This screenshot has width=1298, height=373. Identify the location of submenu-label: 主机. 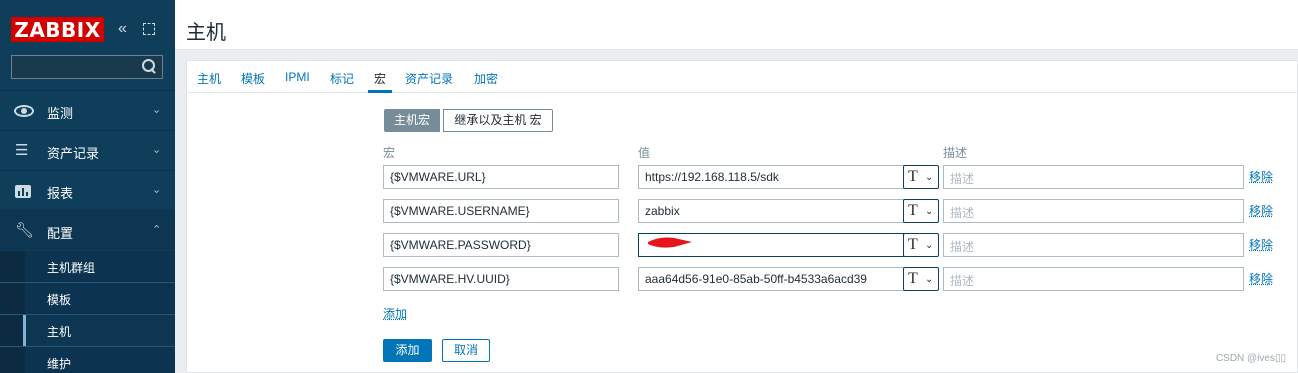
(59, 332).